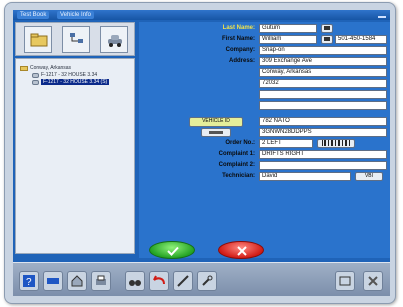 This screenshot has height=307, width=403. Describe the element at coordinates (216, 122) in the screenshot. I see `vehicle-id-button: VEHICLE ID` at that location.